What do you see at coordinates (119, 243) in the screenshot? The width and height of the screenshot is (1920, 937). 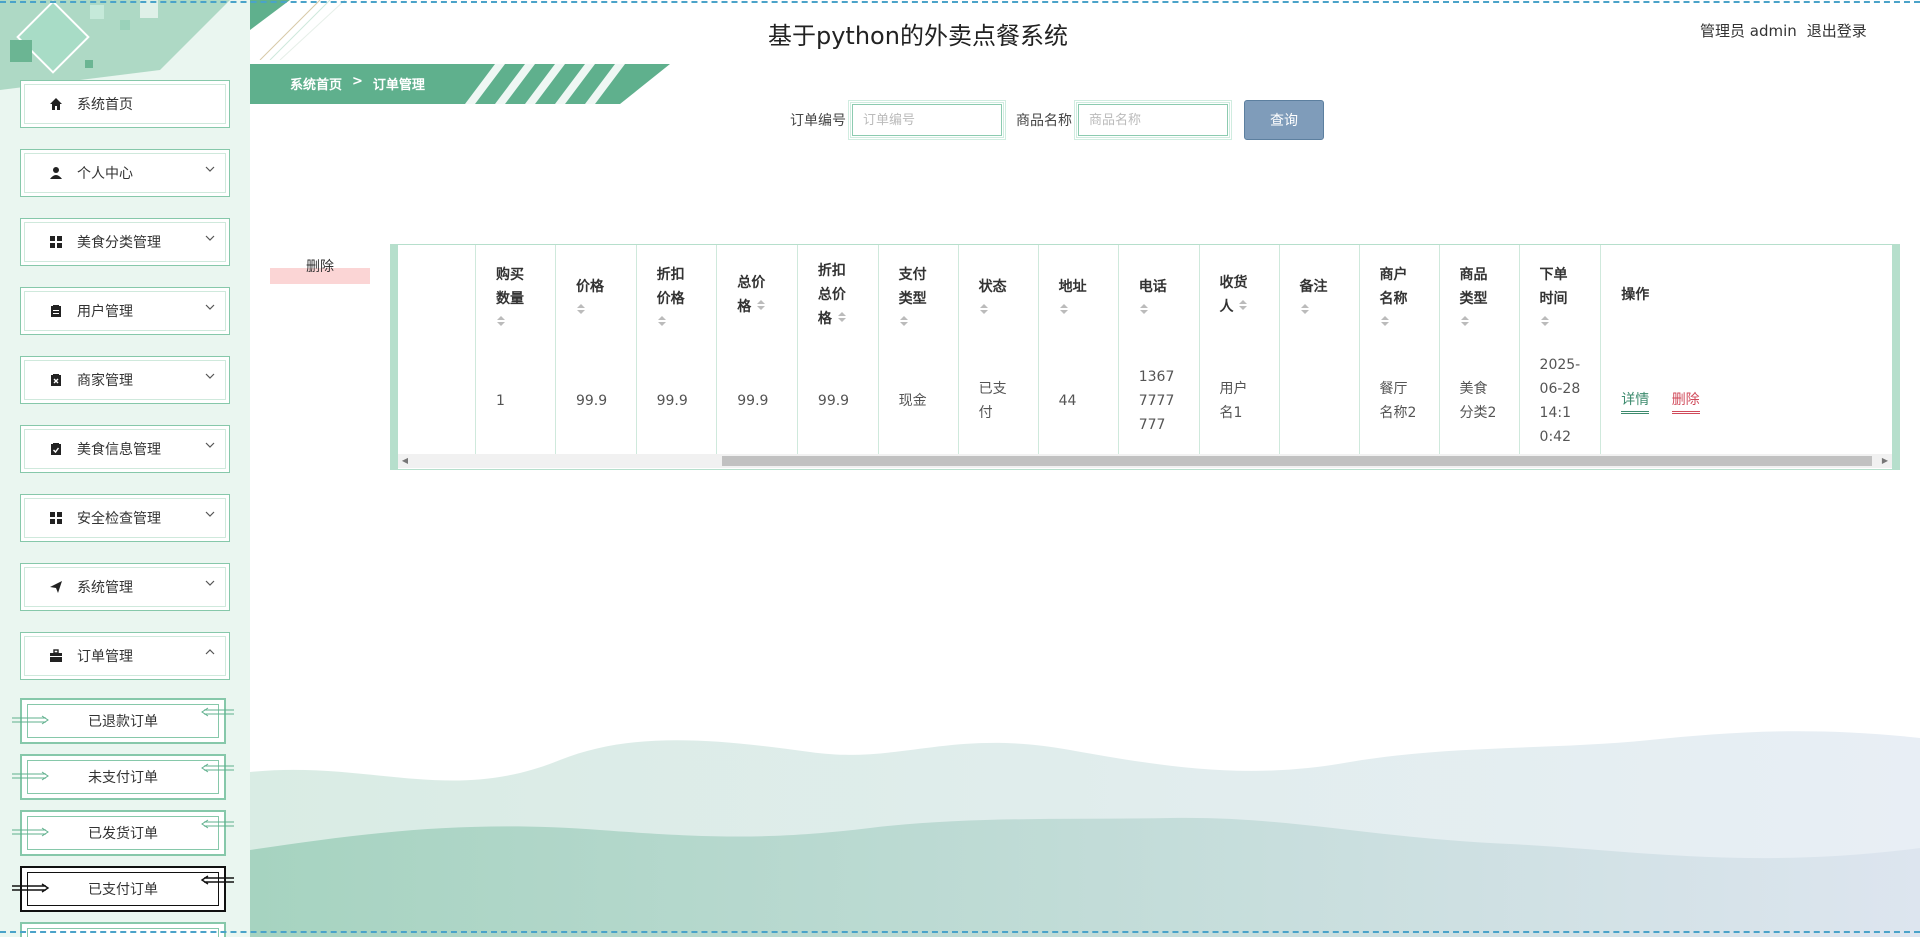 I see `sidebar-item-label: 美食分类管理` at bounding box center [119, 243].